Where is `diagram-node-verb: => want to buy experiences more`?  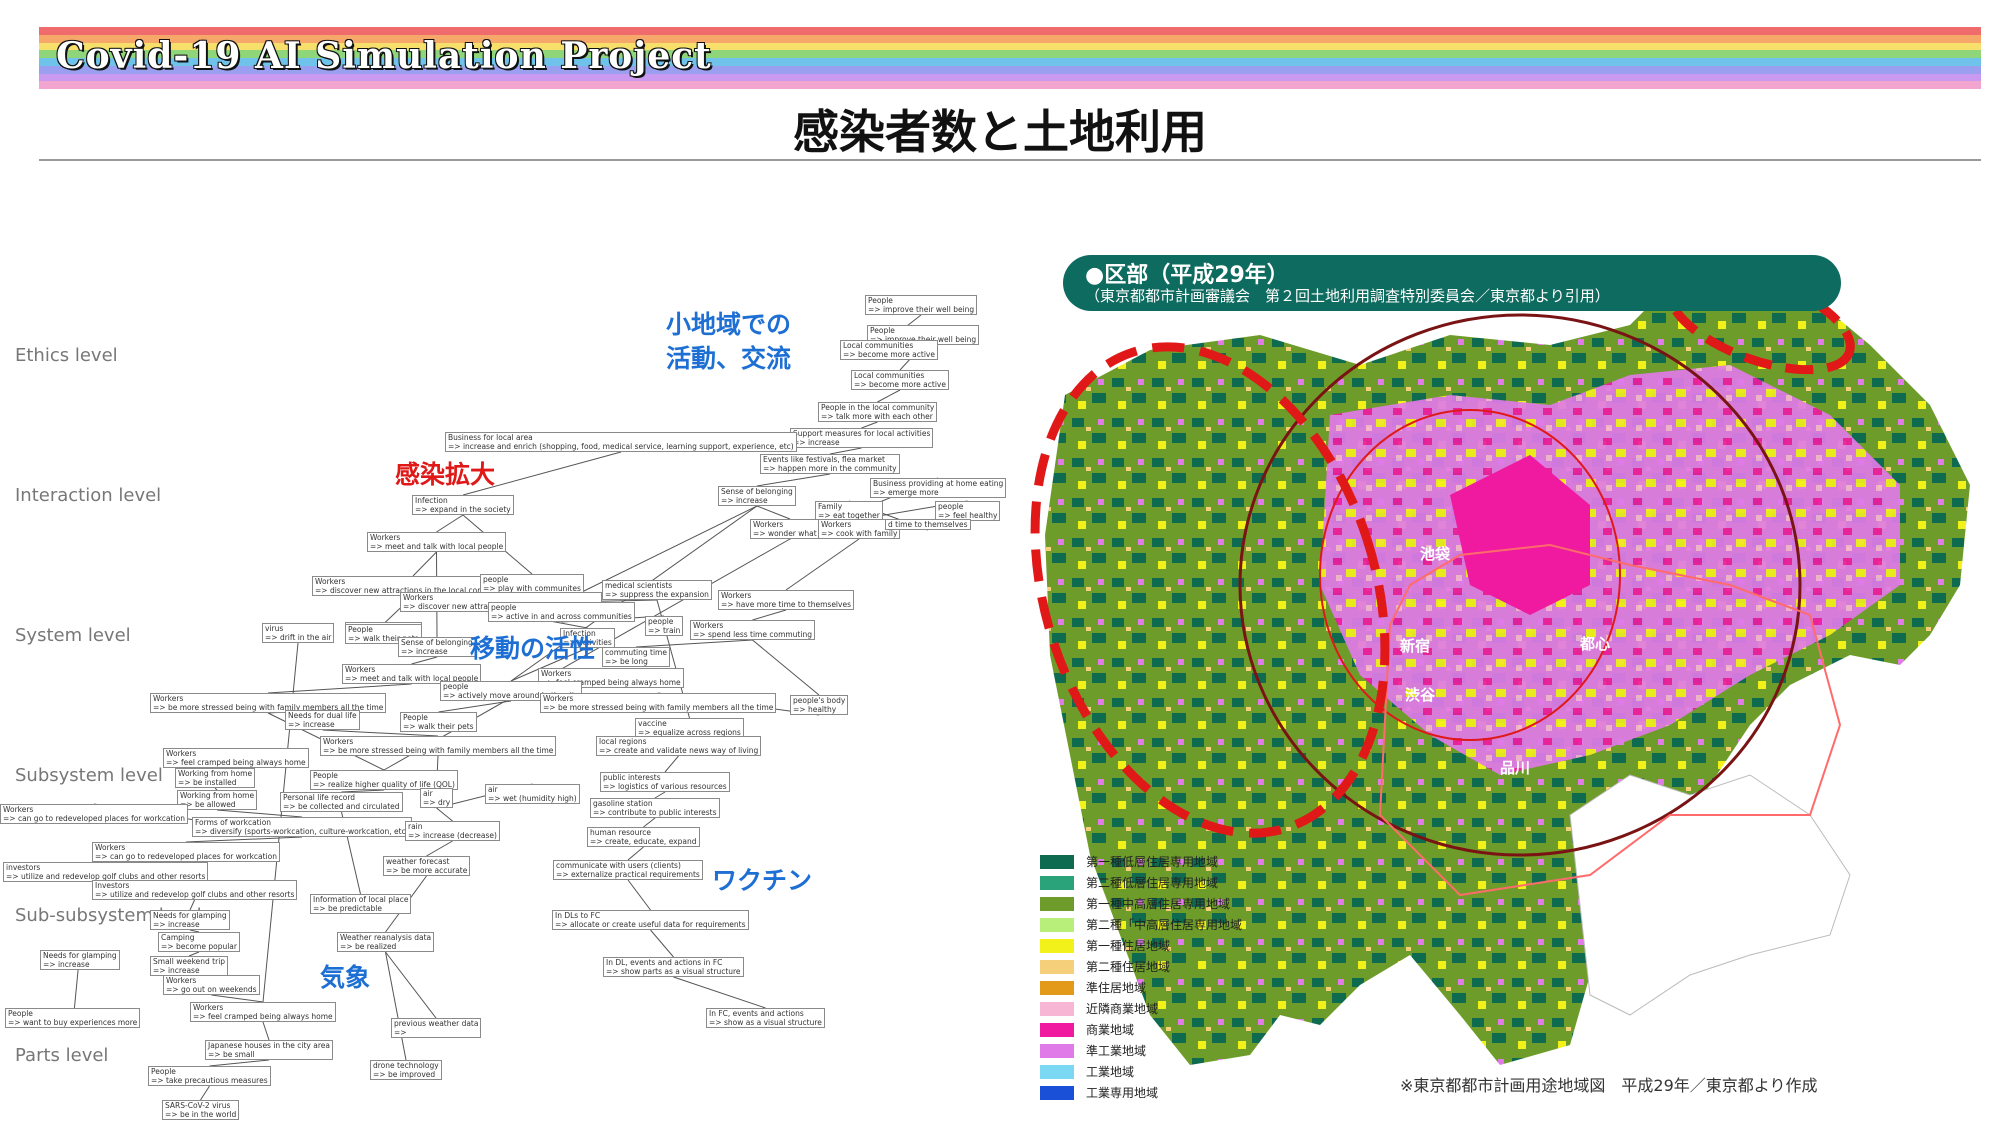 diagram-node-verb: => want to buy experiences more is located at coordinates (73, 1022).